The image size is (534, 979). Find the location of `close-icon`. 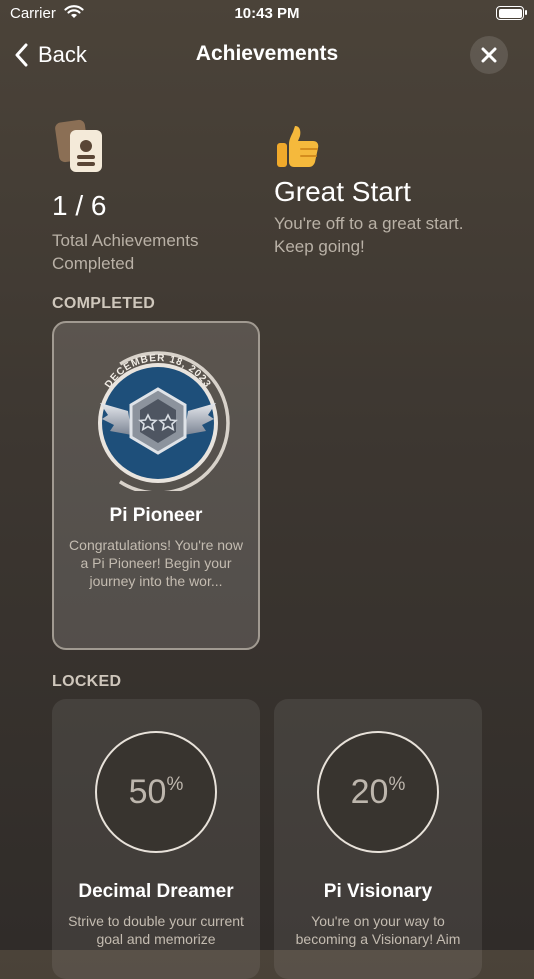

close-icon is located at coordinates (489, 55).